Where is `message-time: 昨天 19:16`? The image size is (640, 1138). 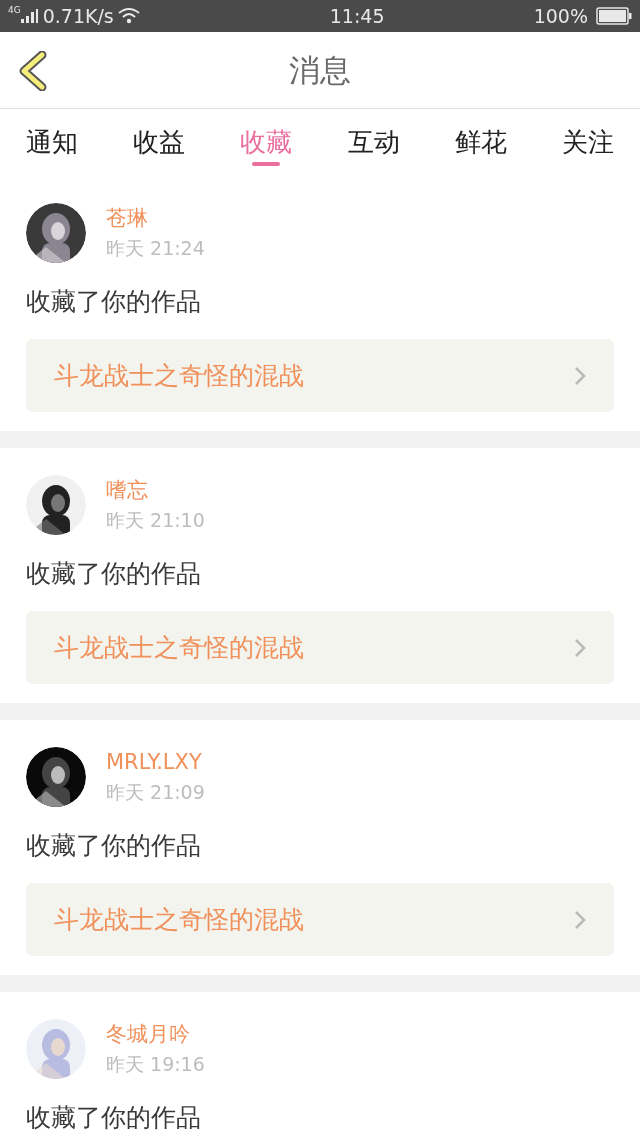 message-time: 昨天 19:16 is located at coordinates (155, 1064).